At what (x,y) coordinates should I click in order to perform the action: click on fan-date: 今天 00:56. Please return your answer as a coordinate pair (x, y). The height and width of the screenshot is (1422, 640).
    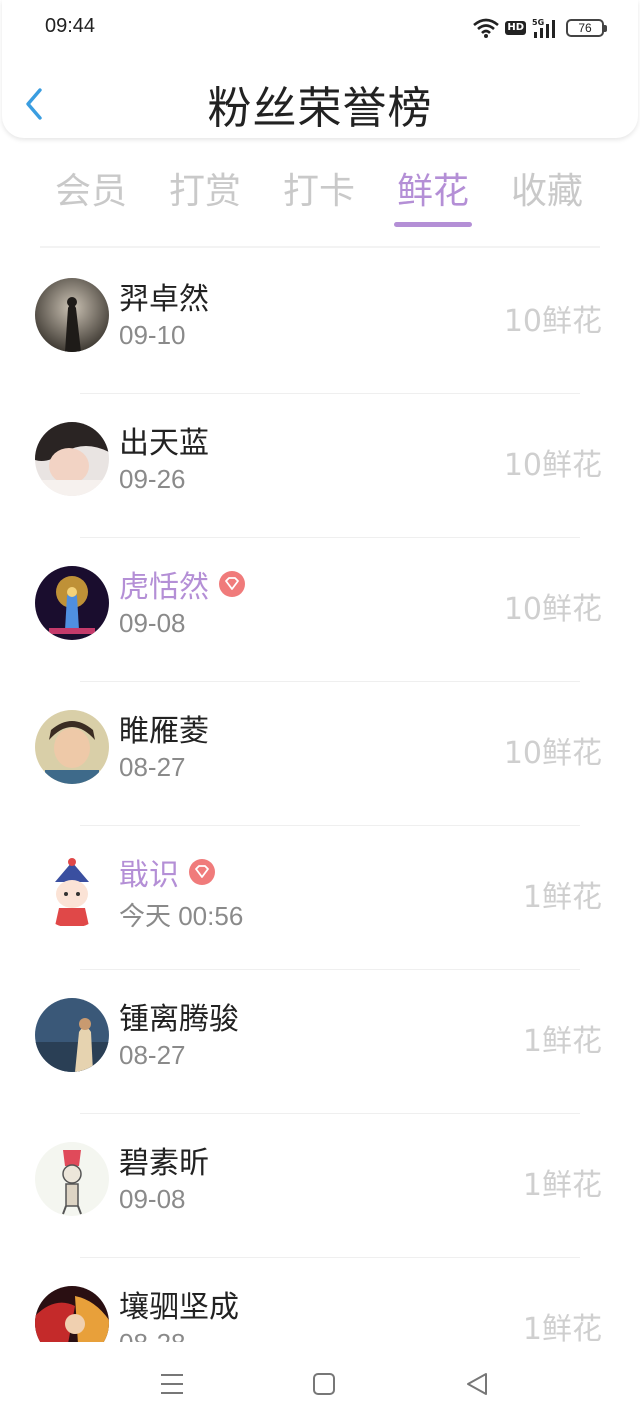
    Looking at the image, I should click on (181, 916).